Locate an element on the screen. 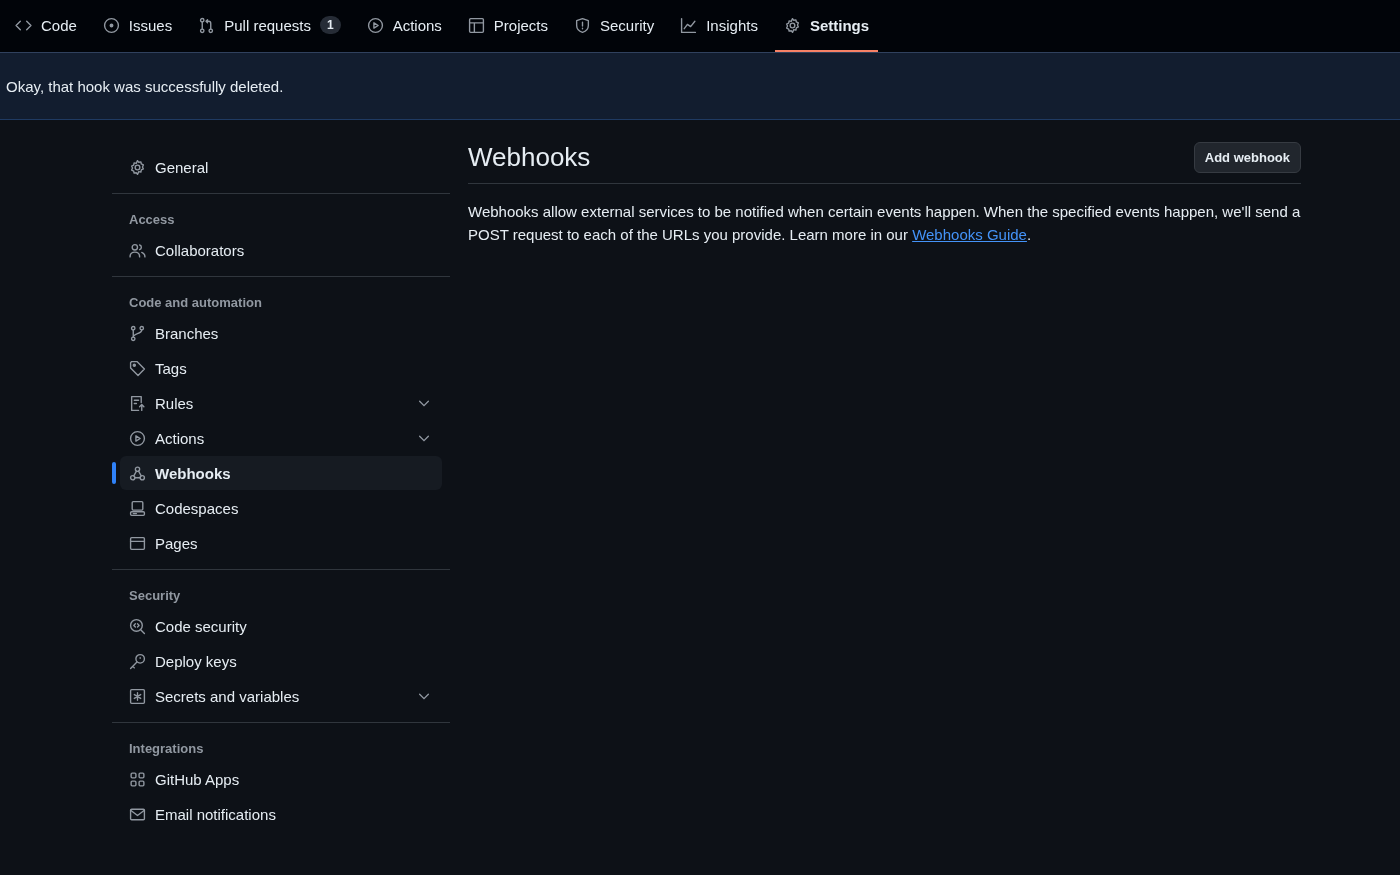 This screenshot has height=875, width=1400. sidebar-label: Email notifications is located at coordinates (216, 814).